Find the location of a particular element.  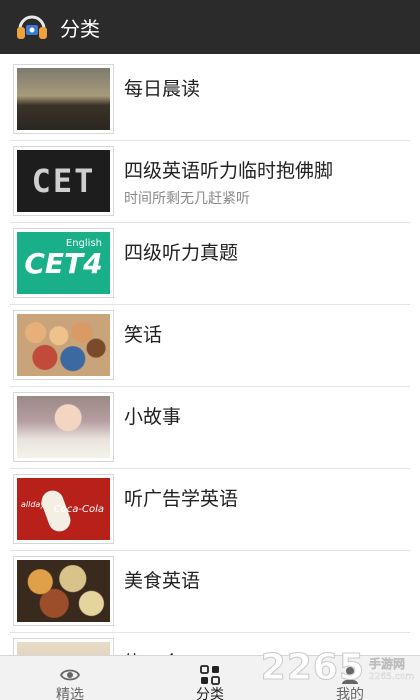

sunrise-thumb is located at coordinates (63, 99).